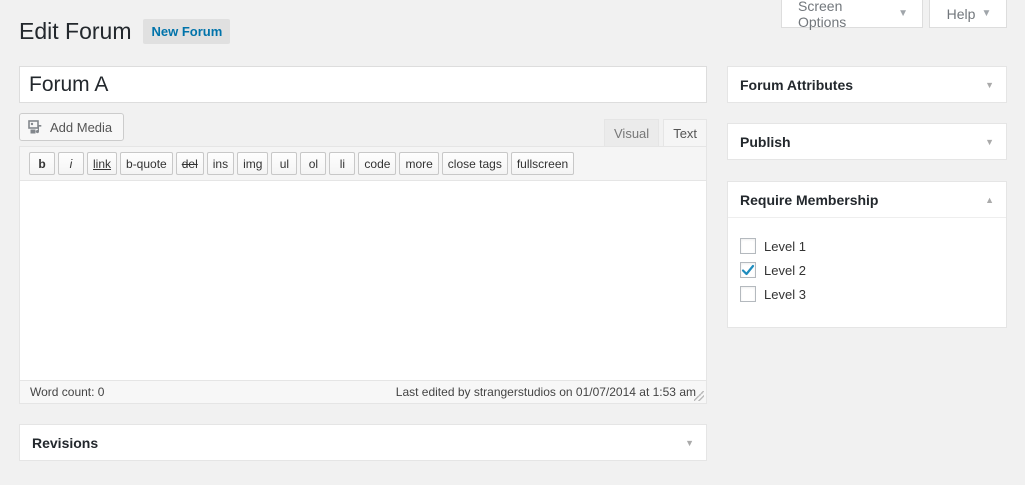 The height and width of the screenshot is (485, 1025). I want to click on post-title-input, so click(363, 84).